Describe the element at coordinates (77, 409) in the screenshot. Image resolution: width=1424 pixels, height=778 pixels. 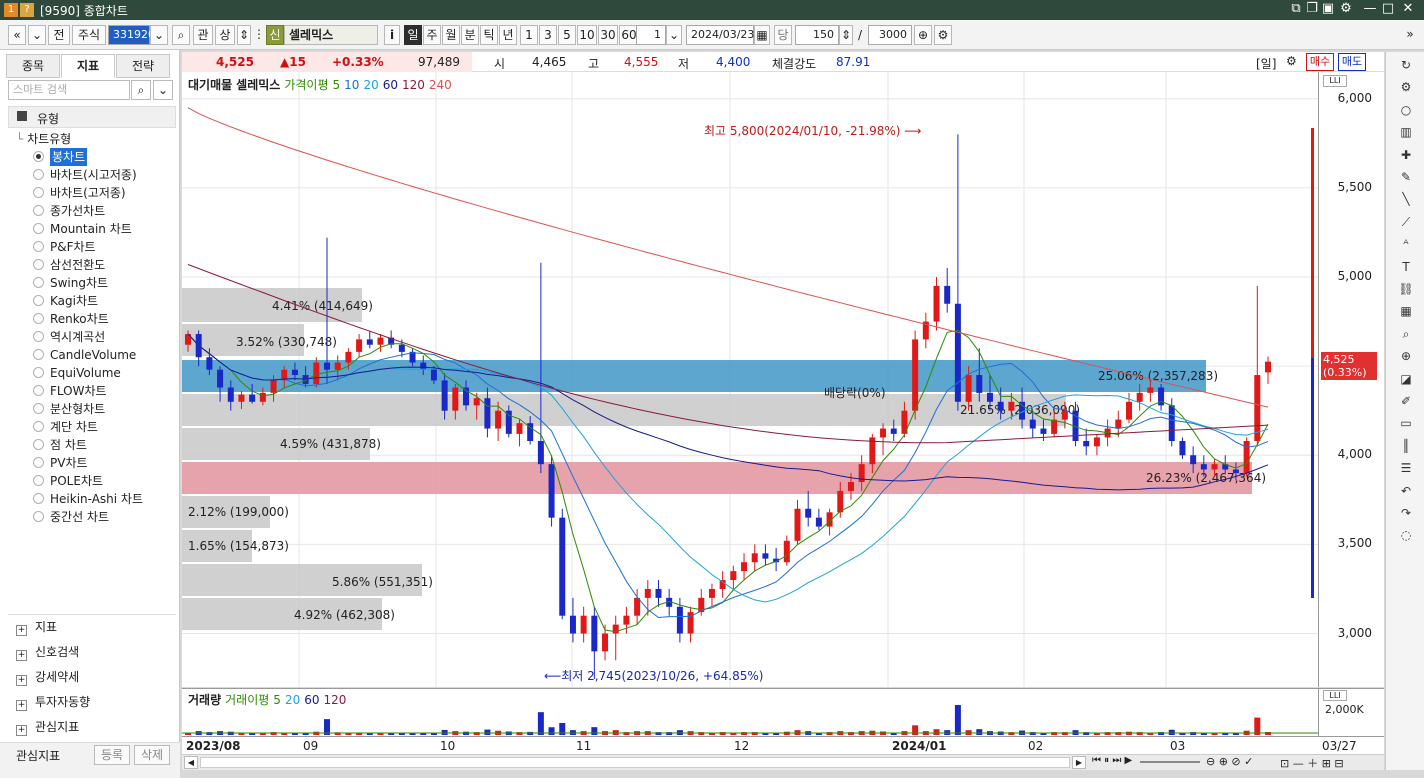
I see `chart-type-item: 분산형차트` at that location.